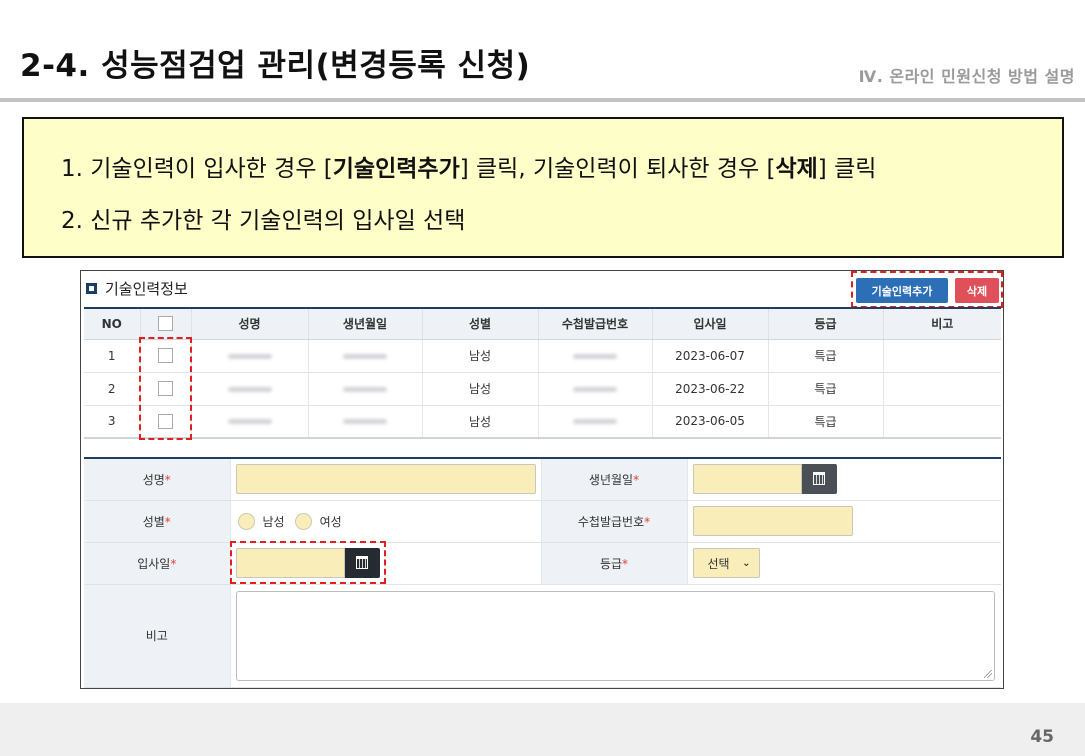 This screenshot has height=756, width=1085. What do you see at coordinates (942, 324) in the screenshot?
I see `col-note: 비고` at bounding box center [942, 324].